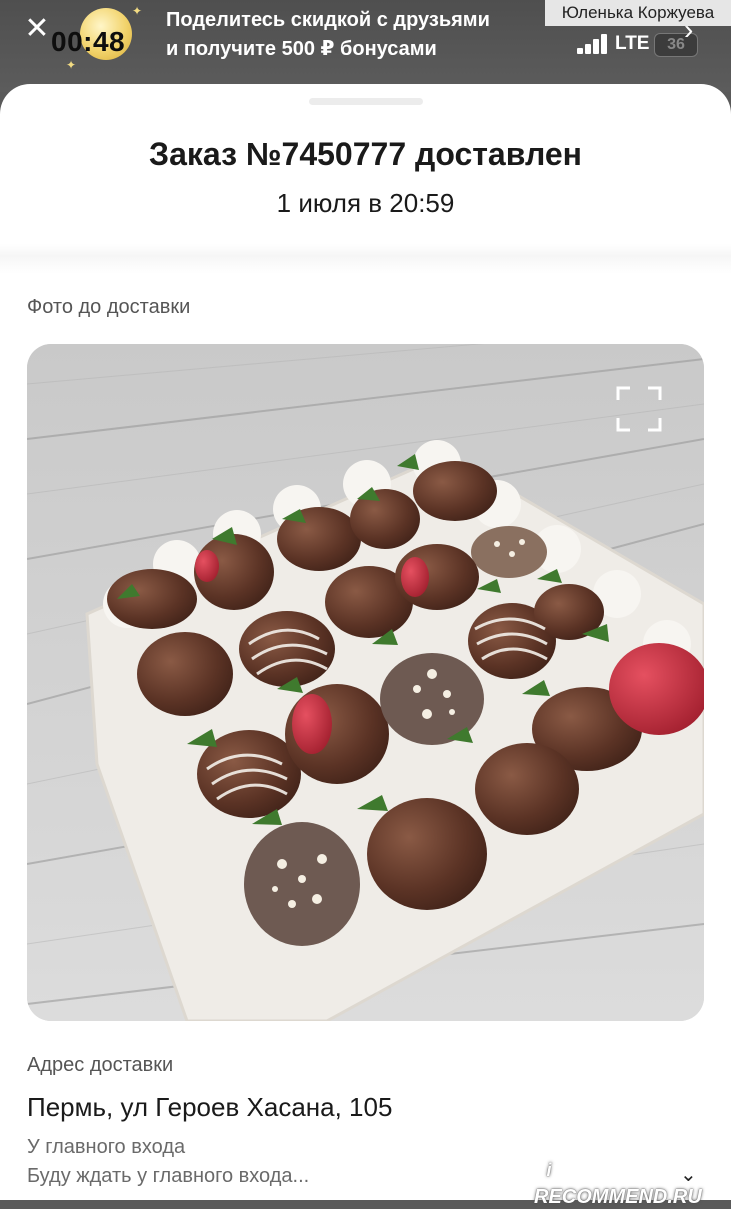  What do you see at coordinates (301, 49) in the screenshot?
I see `promo-text-line2: и получите 500 ₽ бонусами` at bounding box center [301, 49].